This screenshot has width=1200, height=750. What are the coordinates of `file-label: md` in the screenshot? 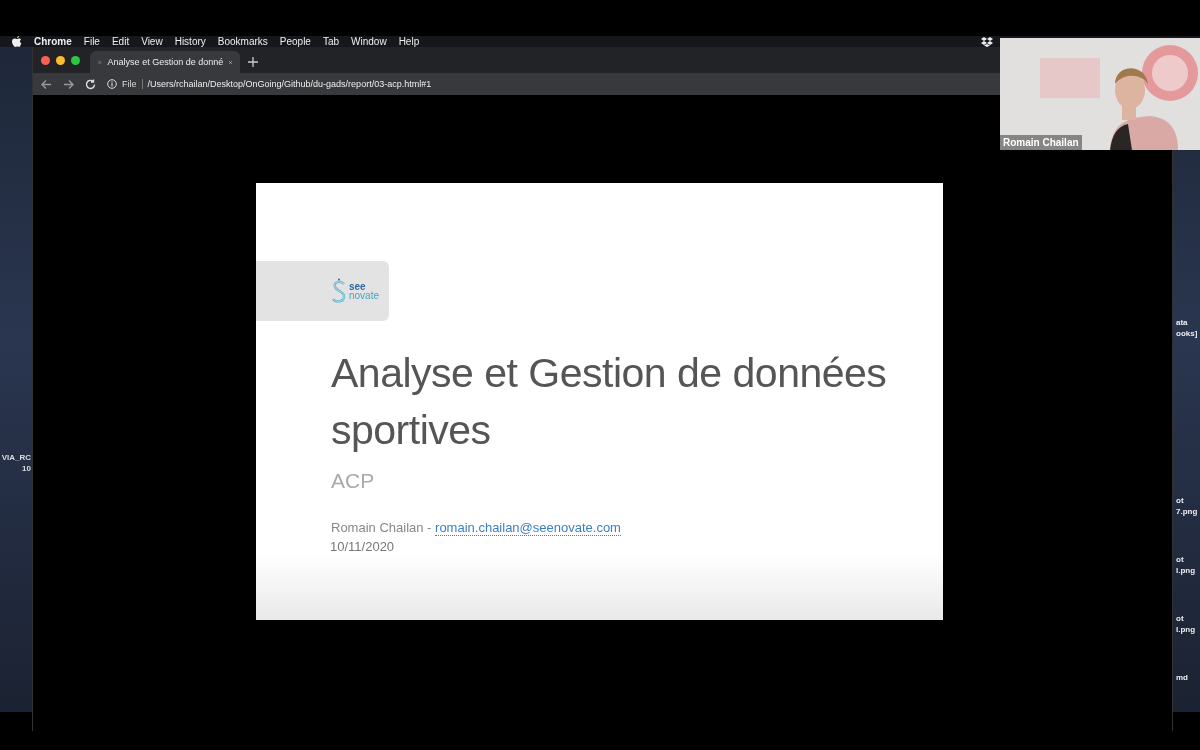 It's located at (1182, 677).